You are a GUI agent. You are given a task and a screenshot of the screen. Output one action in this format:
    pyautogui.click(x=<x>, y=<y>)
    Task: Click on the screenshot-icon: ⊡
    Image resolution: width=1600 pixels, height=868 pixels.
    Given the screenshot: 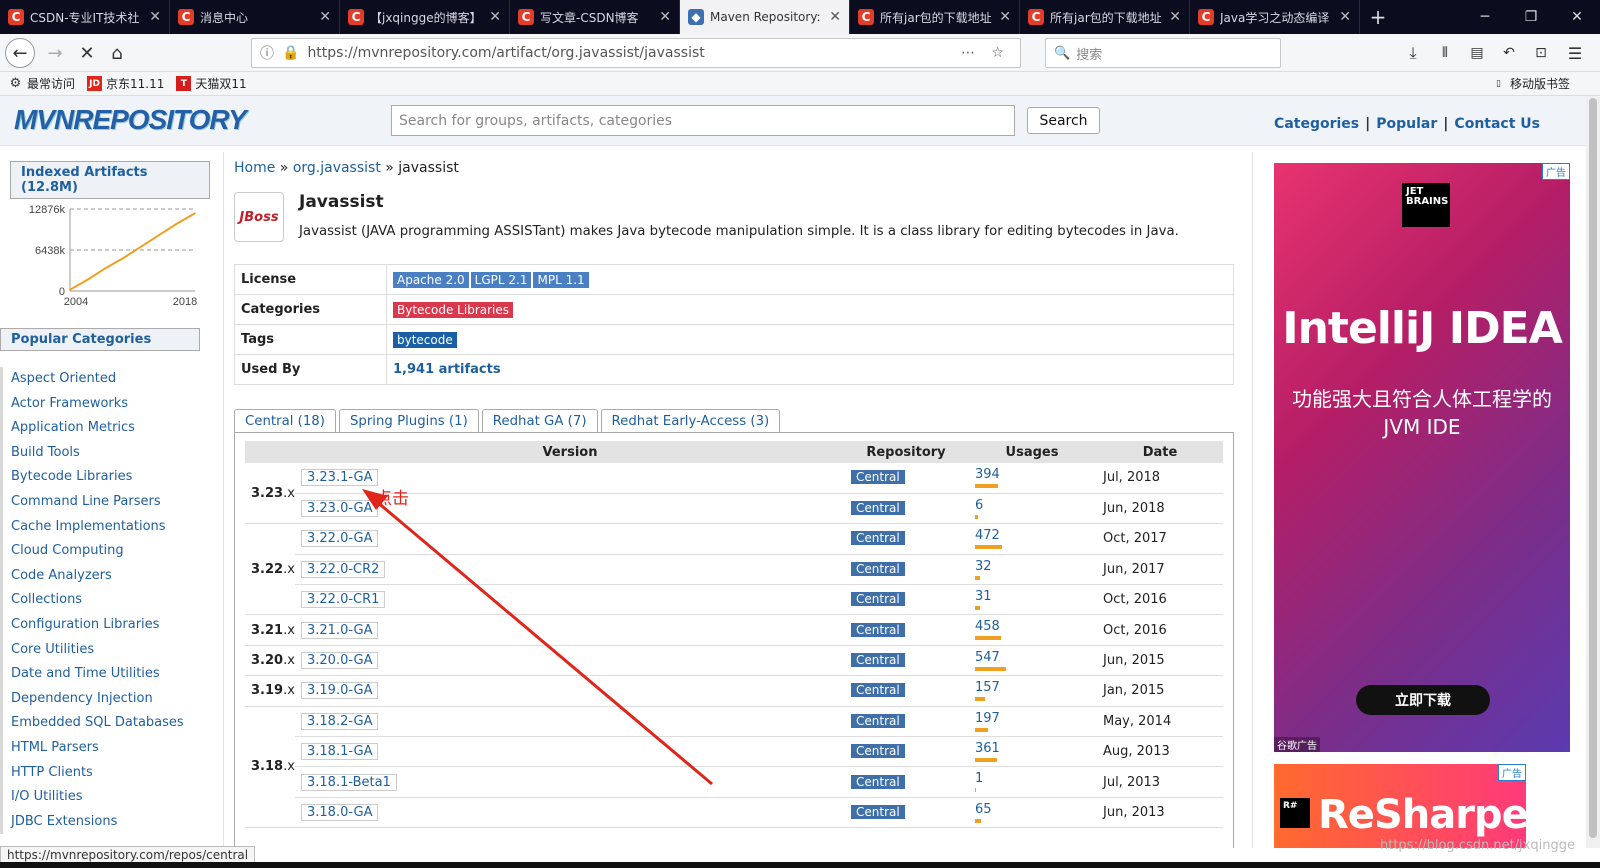 What is the action you would take?
    pyautogui.click(x=1541, y=53)
    